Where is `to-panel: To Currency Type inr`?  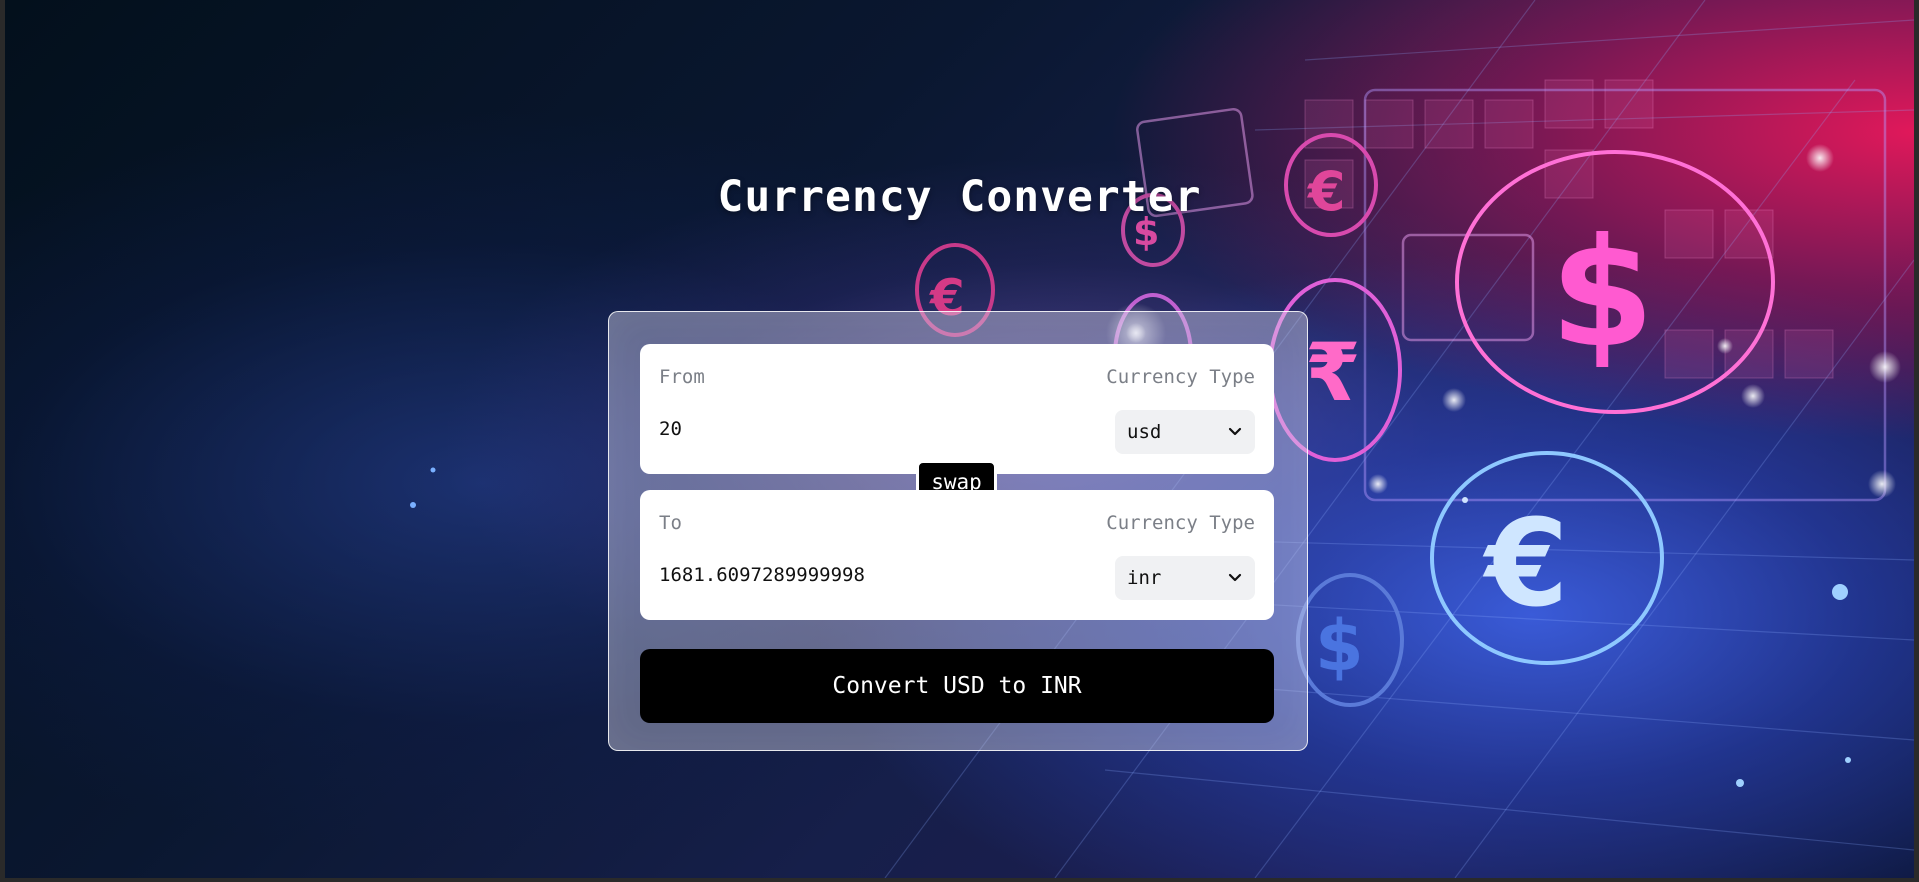 to-panel: To Currency Type inr is located at coordinates (957, 555).